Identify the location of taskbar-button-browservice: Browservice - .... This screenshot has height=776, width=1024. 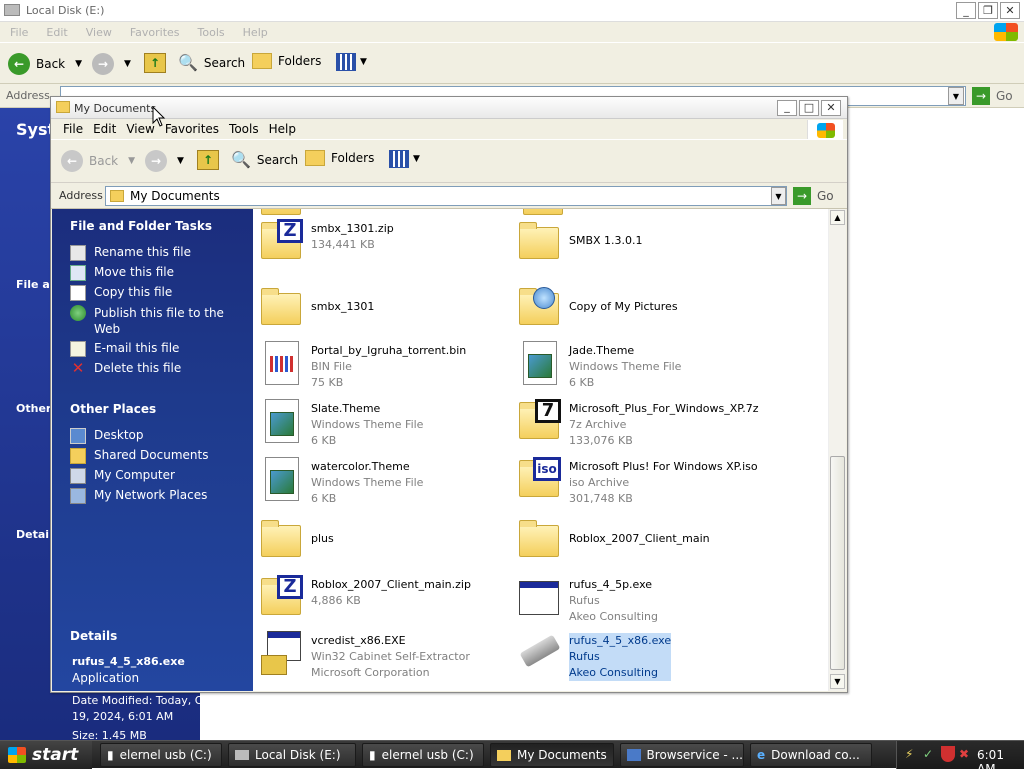
(682, 755).